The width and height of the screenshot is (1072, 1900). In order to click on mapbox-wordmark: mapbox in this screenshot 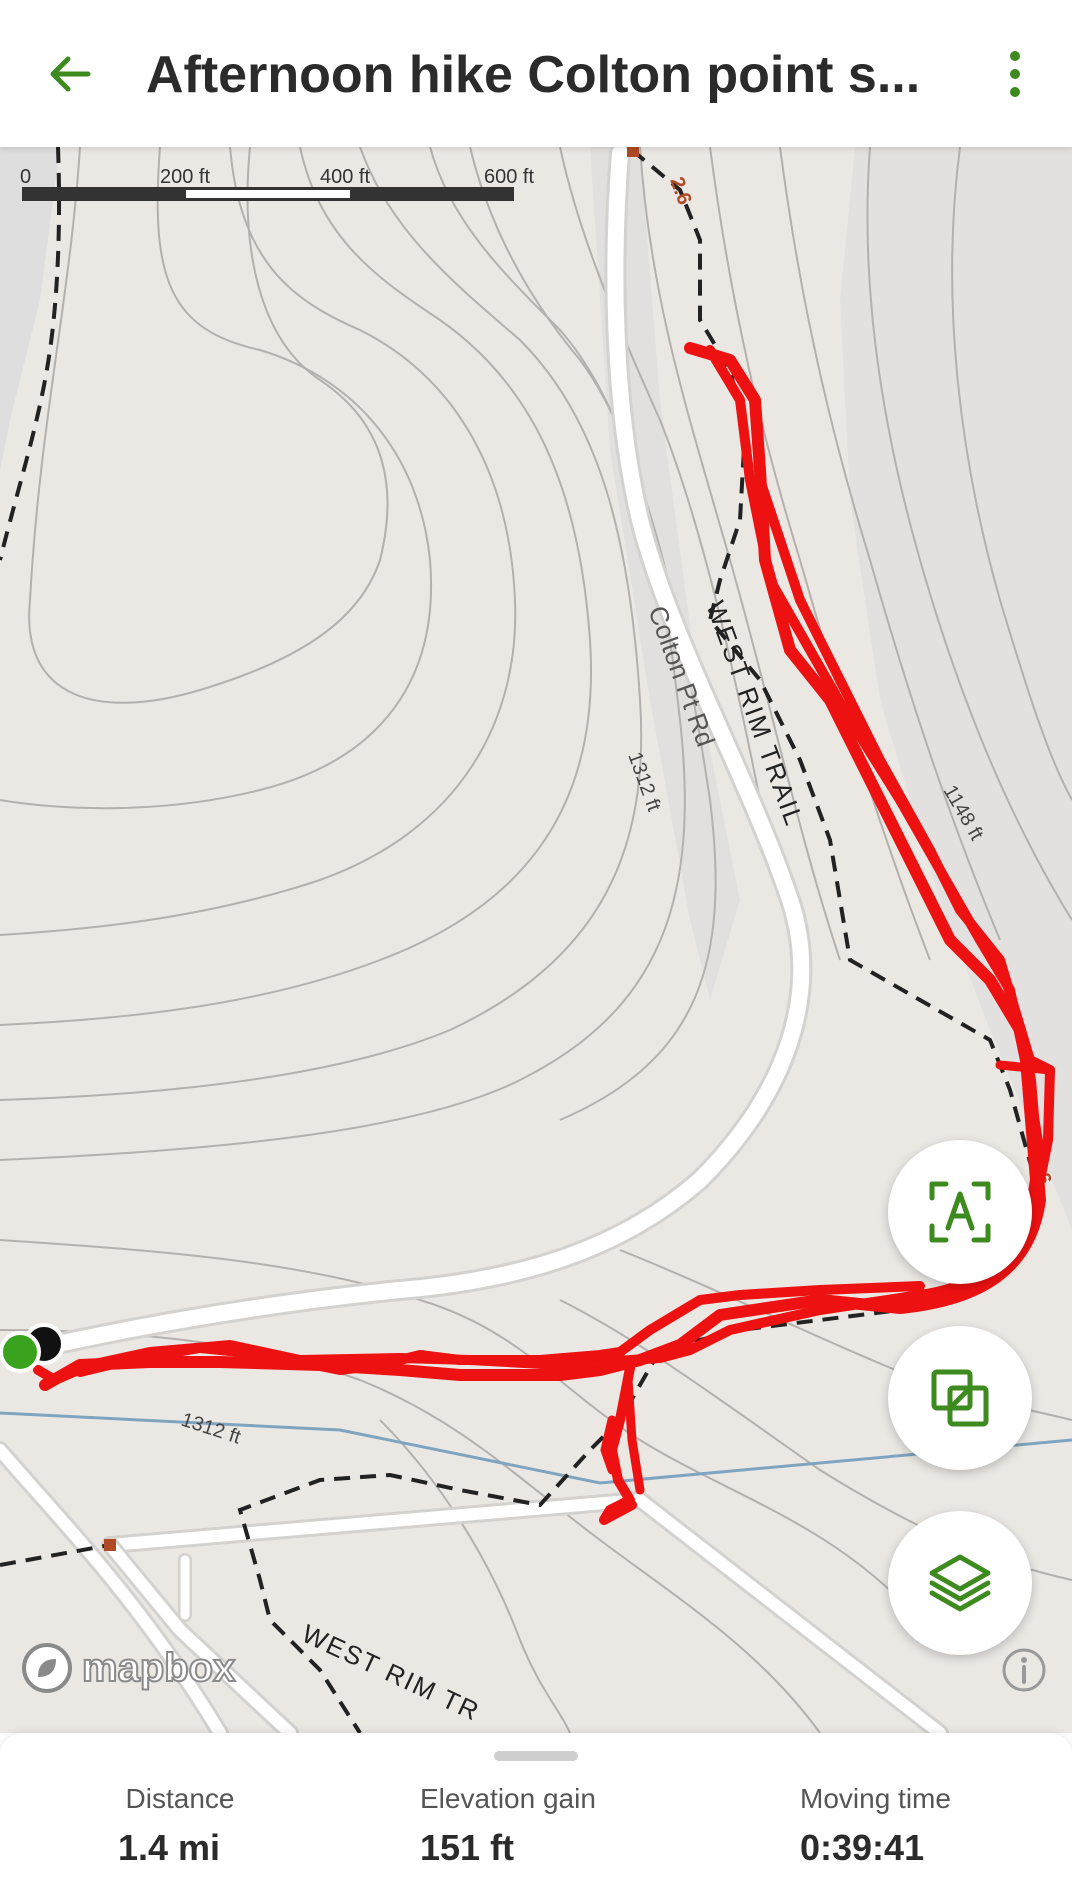, I will do `click(158, 1668)`.